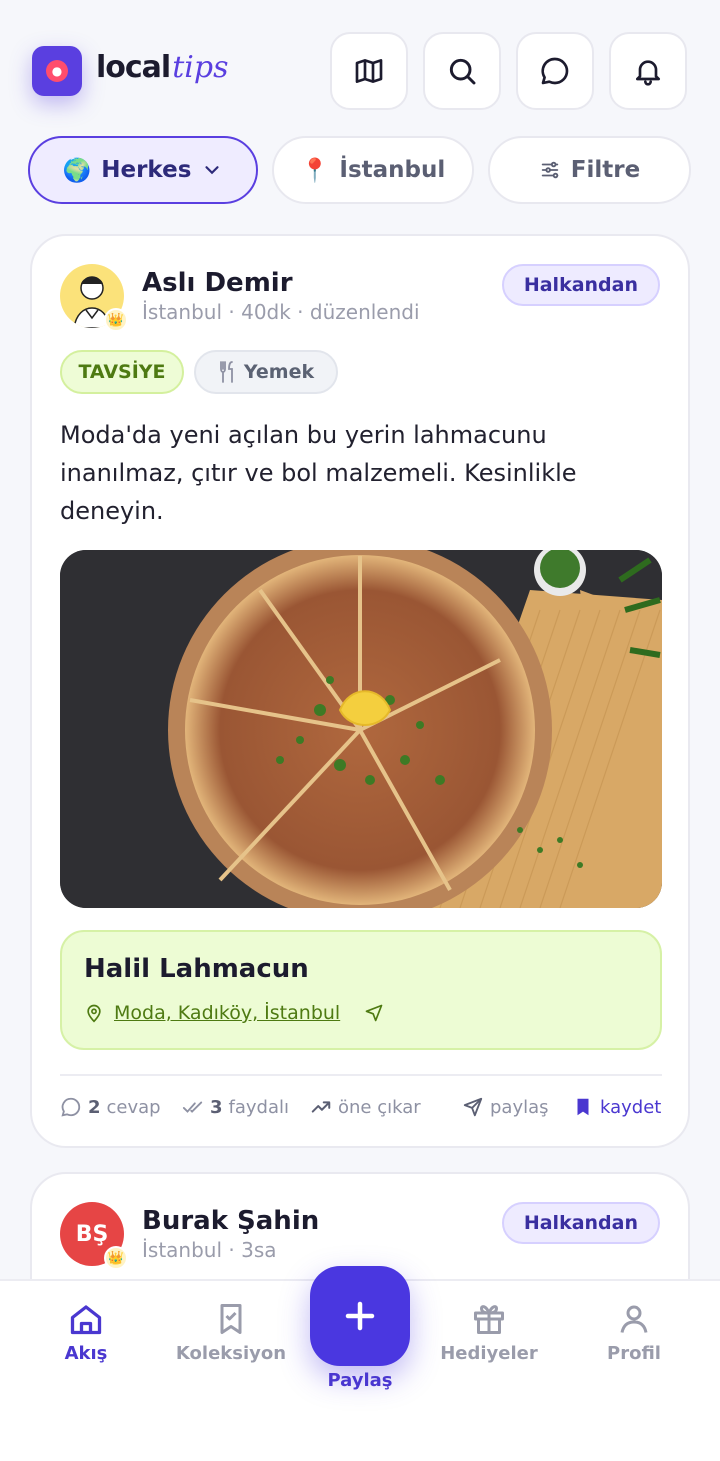 The height and width of the screenshot is (1461, 720). Describe the element at coordinates (315, 170) in the screenshot. I see `pin-icon: 📍` at that location.